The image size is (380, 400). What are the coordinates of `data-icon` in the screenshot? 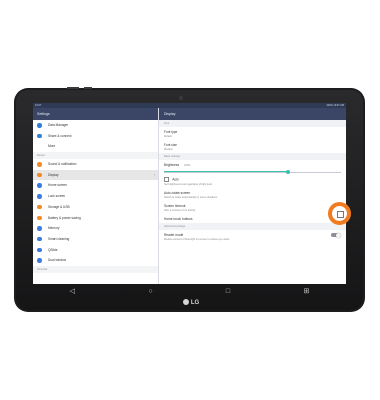 It's located at (39, 125).